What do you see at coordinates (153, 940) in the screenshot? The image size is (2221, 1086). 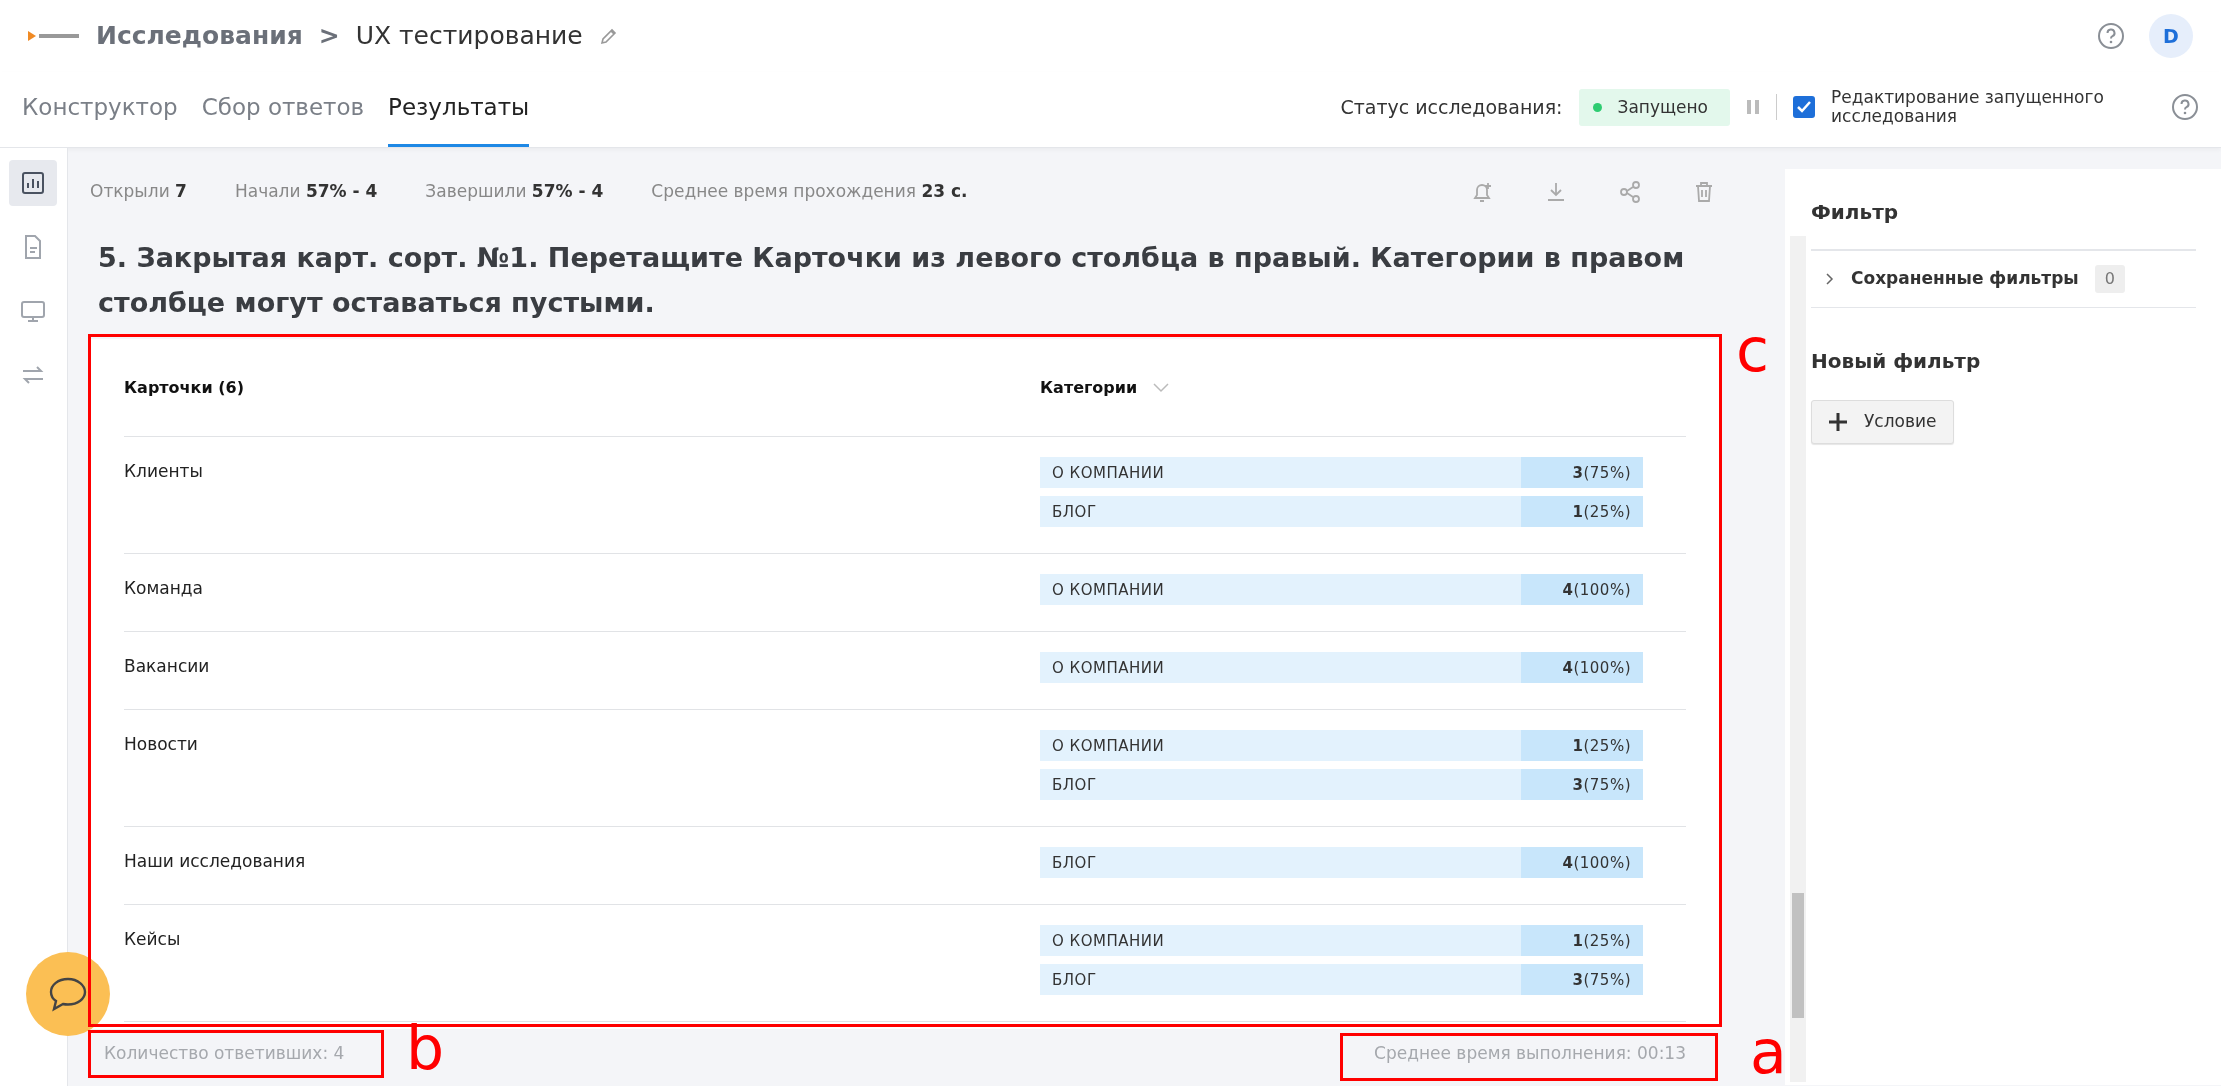 I see `card-name: Кейсы` at bounding box center [153, 940].